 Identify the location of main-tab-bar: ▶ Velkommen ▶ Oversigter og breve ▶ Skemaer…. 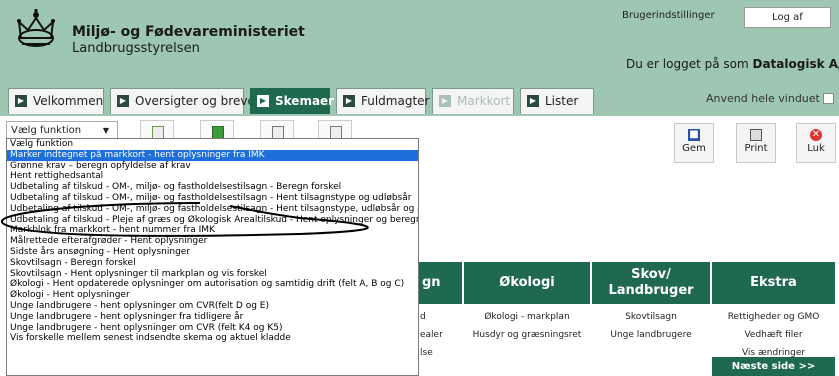
(419, 101).